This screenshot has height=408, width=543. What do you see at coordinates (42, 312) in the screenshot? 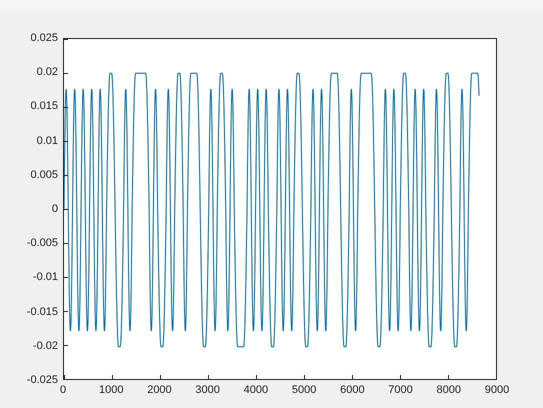
I see `y-tick-label: -0.015` at bounding box center [42, 312].